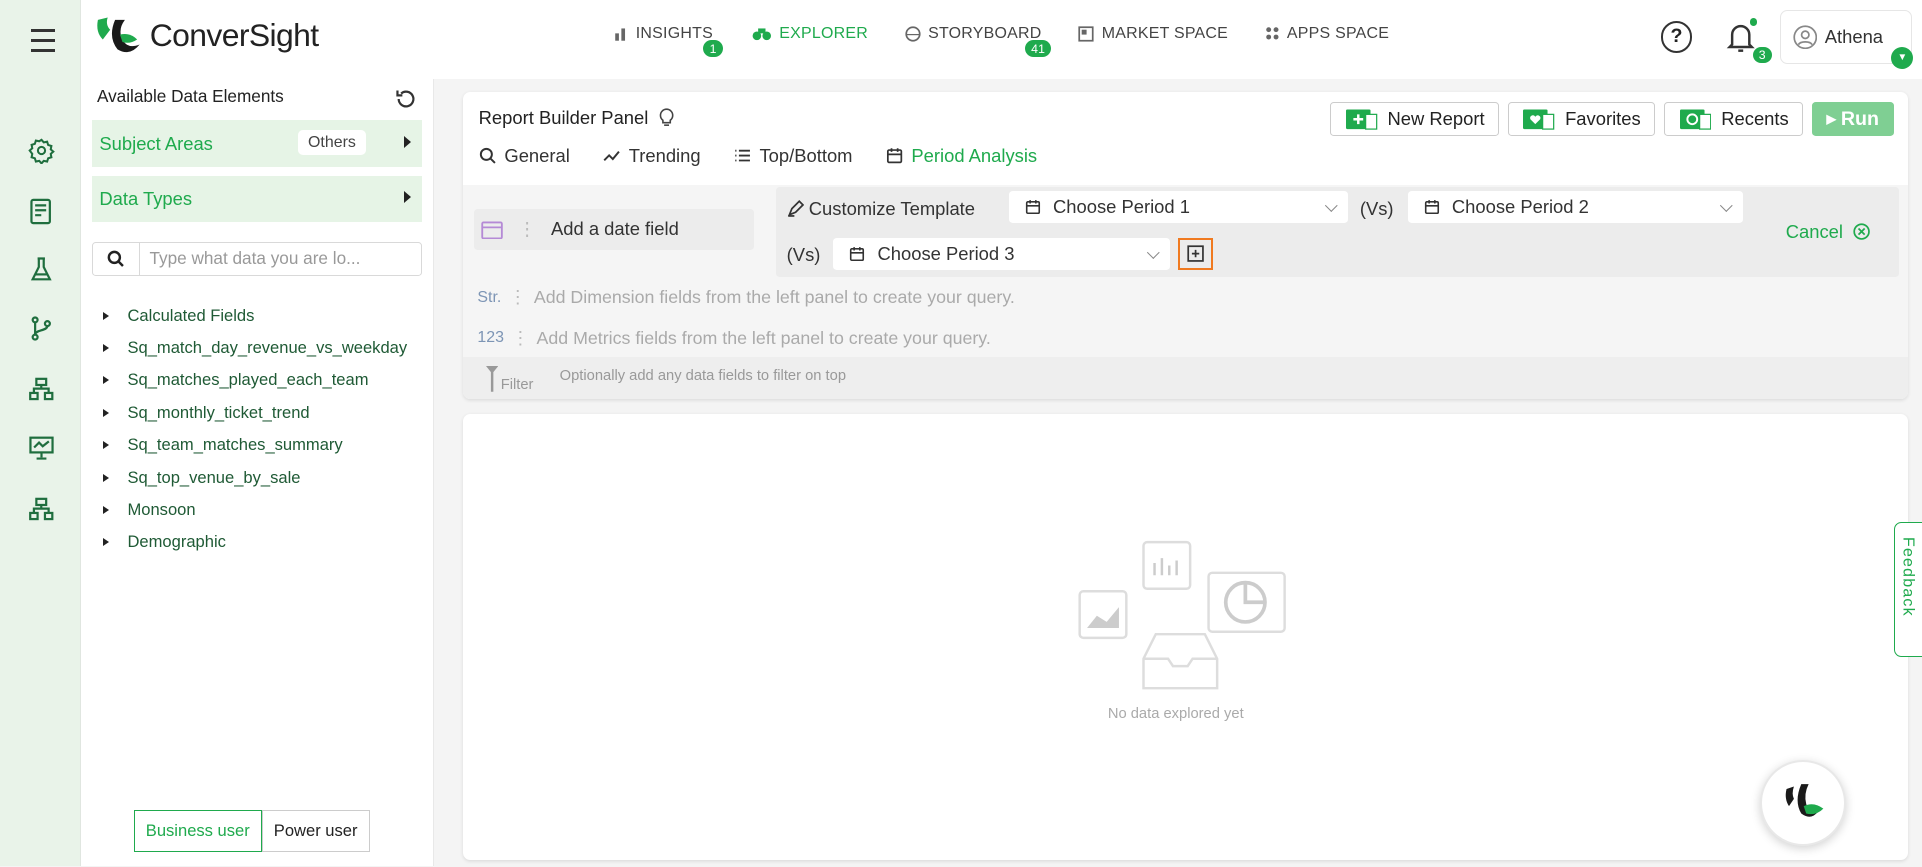  I want to click on panel-title: Available Data Elements, so click(190, 95).